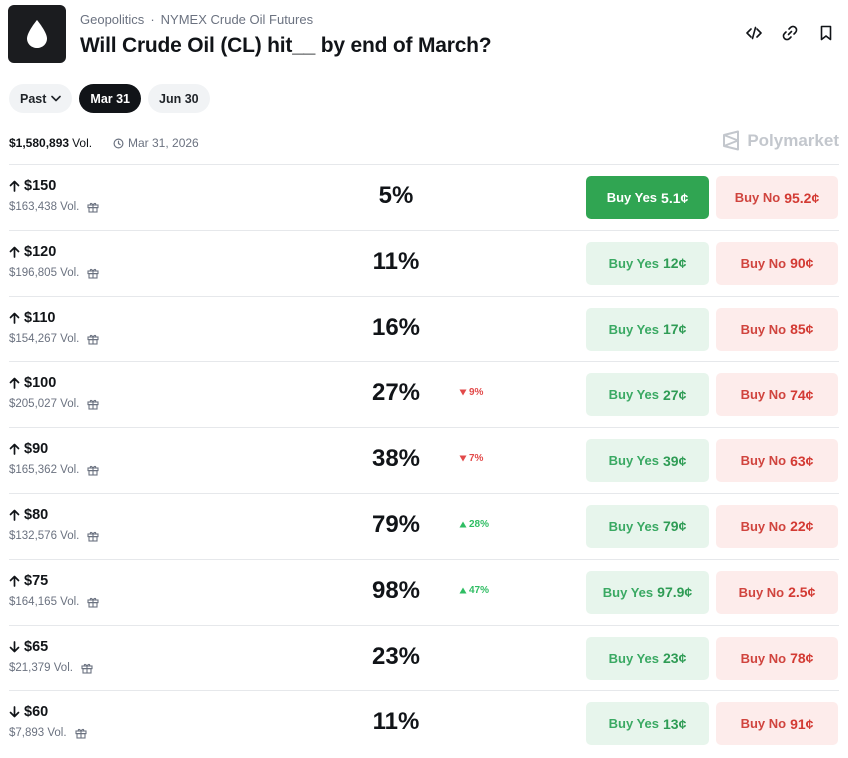  What do you see at coordinates (396, 656) in the screenshot?
I see `probability-value: 23%` at bounding box center [396, 656].